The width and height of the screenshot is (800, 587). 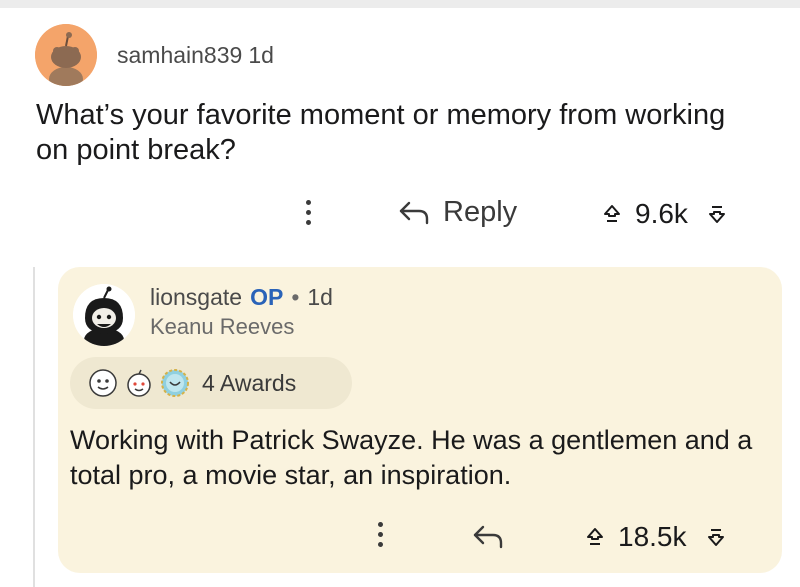 I want to click on awards-count: 4 Awards, so click(x=249, y=382).